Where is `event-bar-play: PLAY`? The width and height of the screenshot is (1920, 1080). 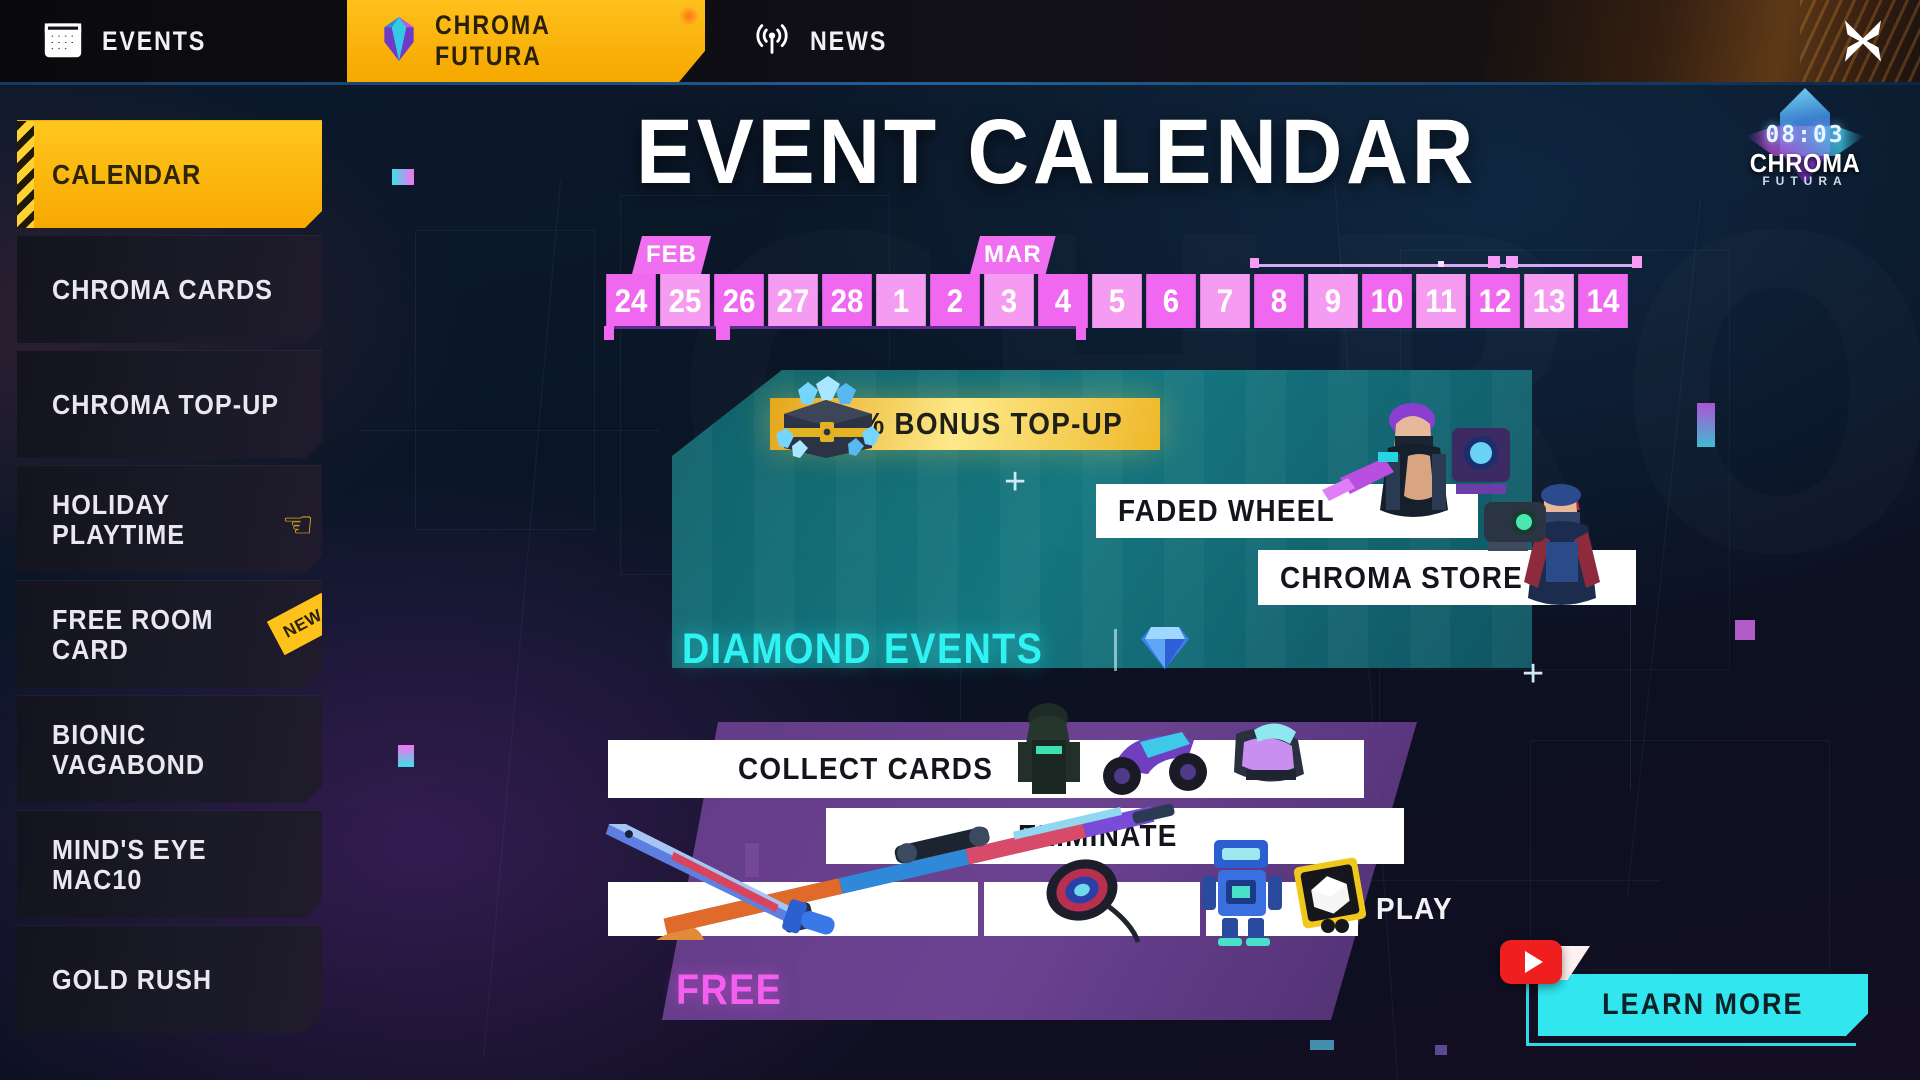 event-bar-play: PLAY is located at coordinates (1438, 909).